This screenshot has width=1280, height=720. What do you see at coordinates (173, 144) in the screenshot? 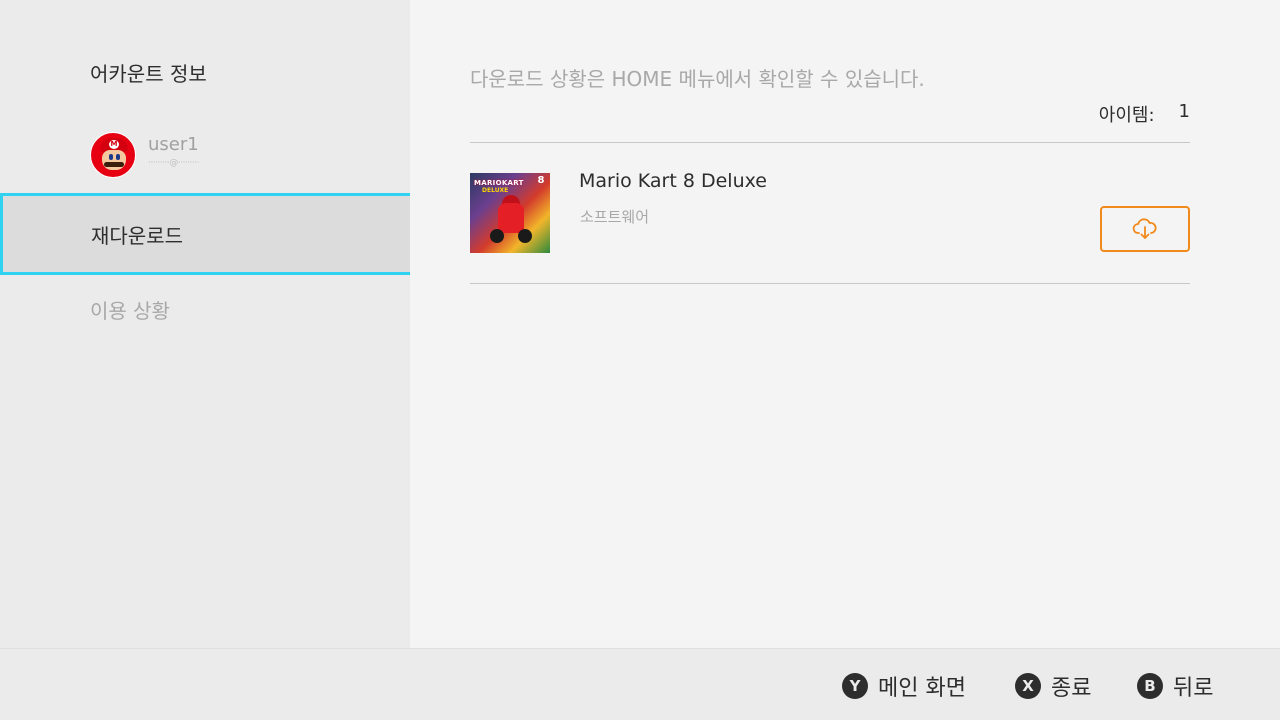
I see `user-name: user1` at bounding box center [173, 144].